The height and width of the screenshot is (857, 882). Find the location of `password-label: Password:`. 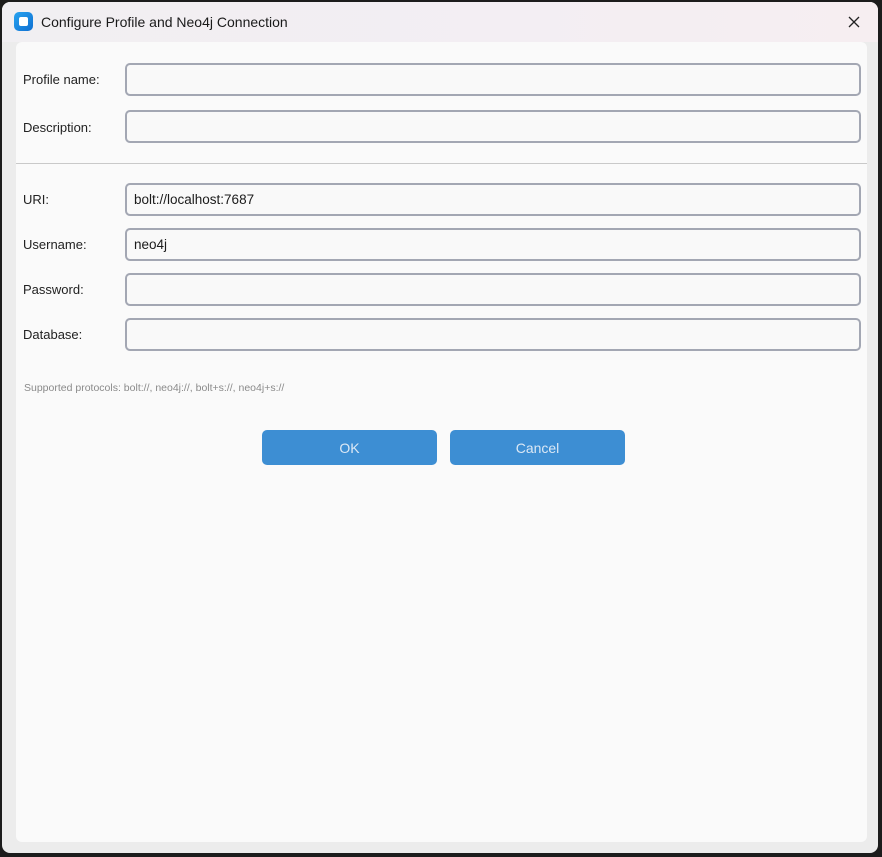

password-label: Password: is located at coordinates (53, 289).